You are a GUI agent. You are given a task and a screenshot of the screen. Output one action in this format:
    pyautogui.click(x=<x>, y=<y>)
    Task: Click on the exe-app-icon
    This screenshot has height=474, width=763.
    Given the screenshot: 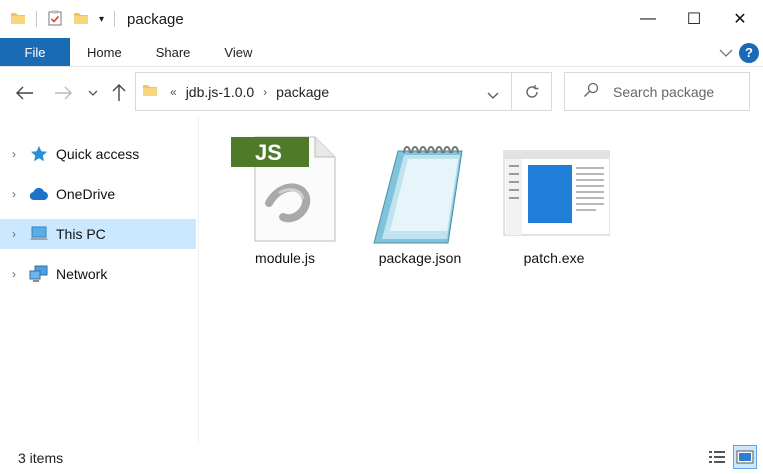 What is the action you would take?
    pyautogui.click(x=554, y=189)
    